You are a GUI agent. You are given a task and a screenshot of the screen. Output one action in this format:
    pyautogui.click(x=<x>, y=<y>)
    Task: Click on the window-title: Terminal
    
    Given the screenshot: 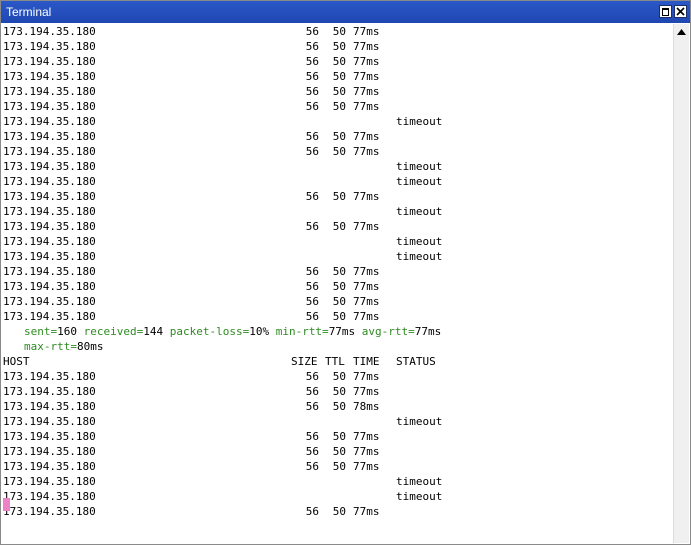 What is the action you would take?
    pyautogui.click(x=29, y=12)
    